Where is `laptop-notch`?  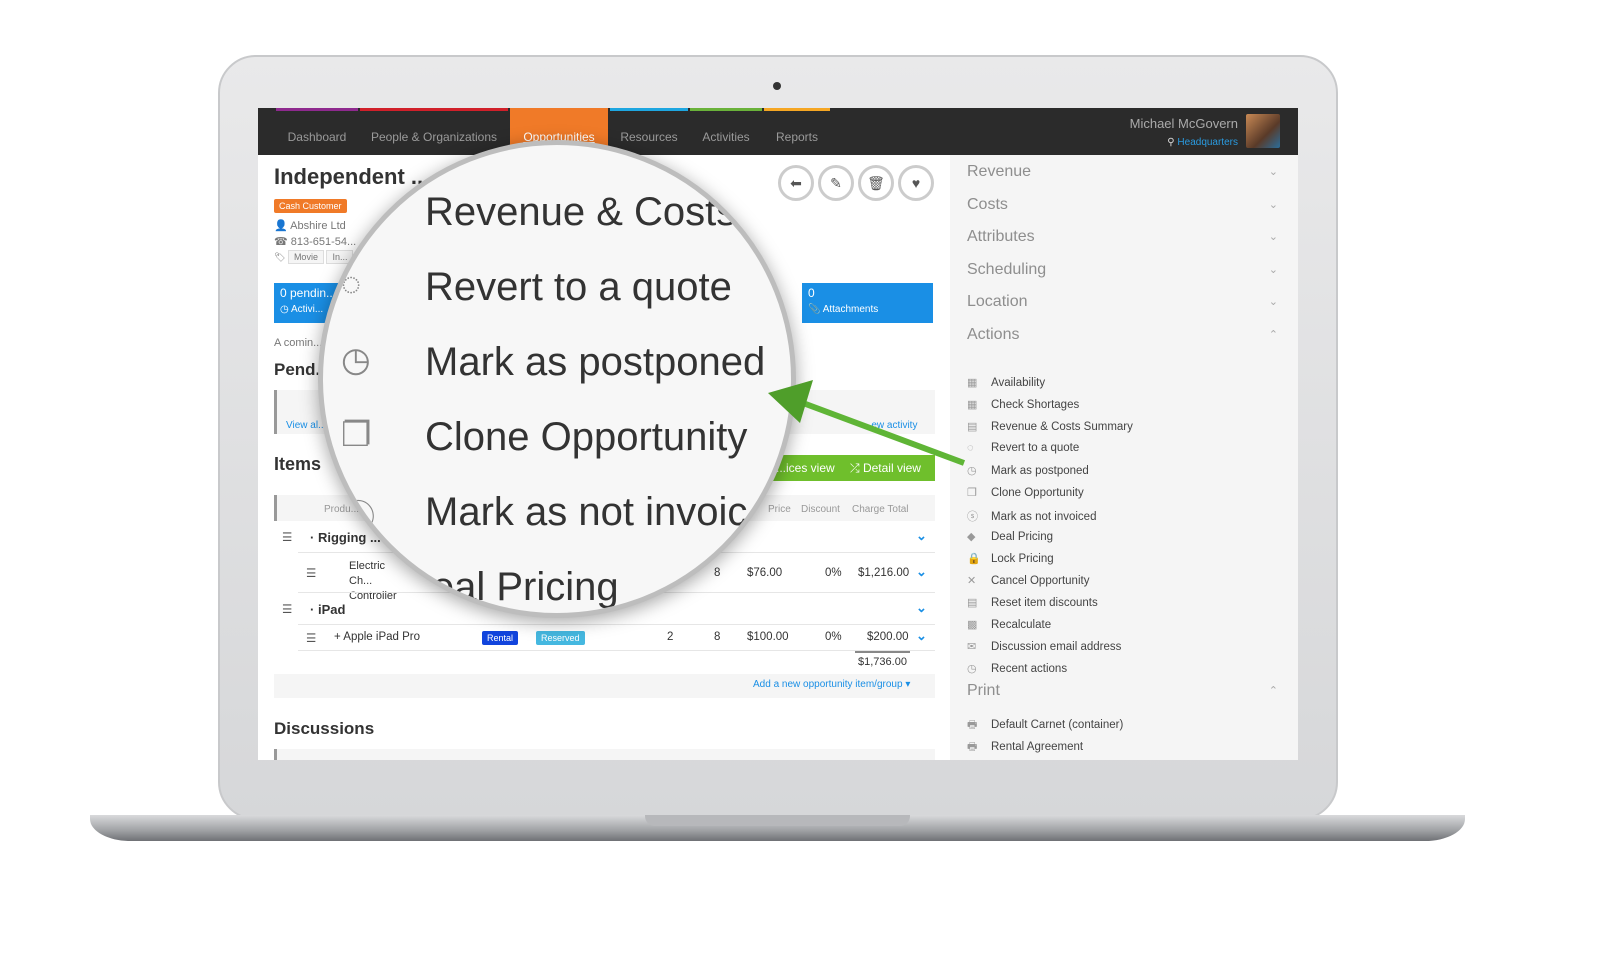
laptop-notch is located at coordinates (777, 820).